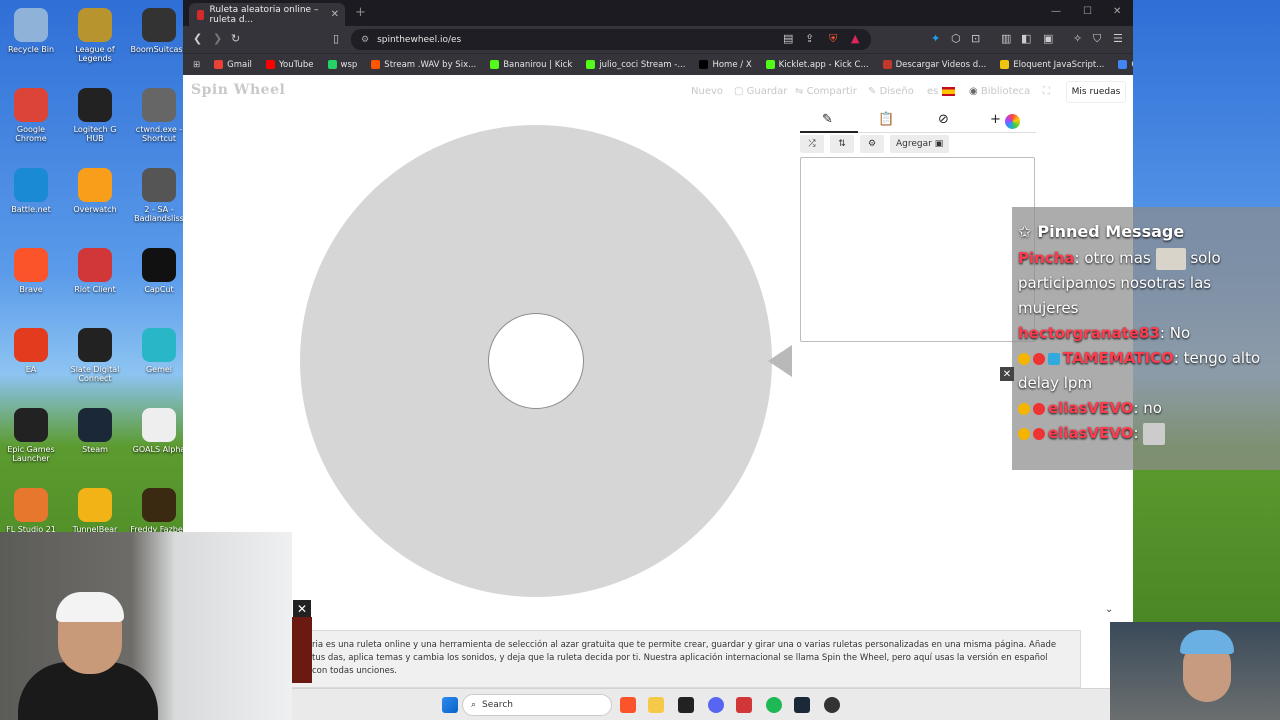  What do you see at coordinates (95, 115) in the screenshot?
I see `desktop-icon: Logitech G HUB` at bounding box center [95, 115].